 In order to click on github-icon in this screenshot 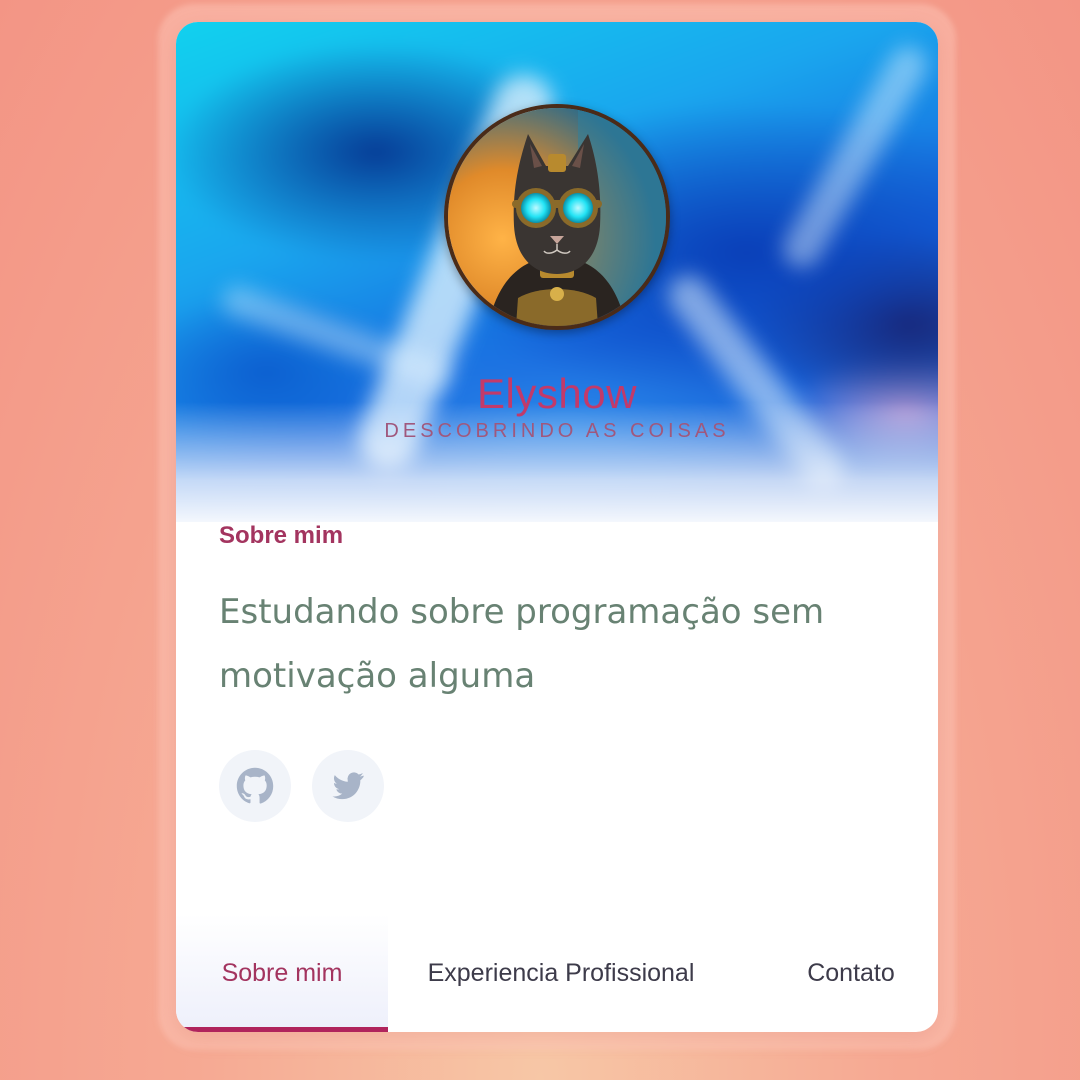, I will do `click(255, 785)`.